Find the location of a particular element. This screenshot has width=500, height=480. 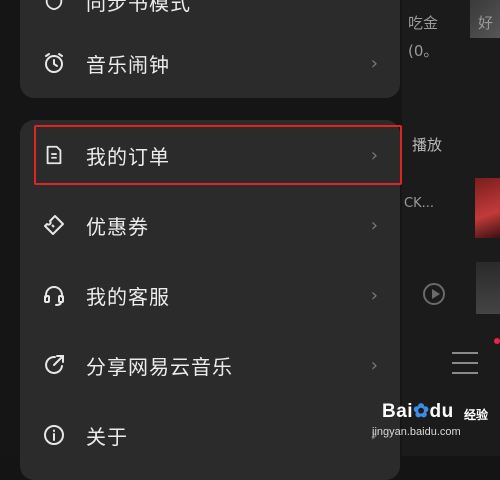

background-text: (0。 is located at coordinates (423, 51).